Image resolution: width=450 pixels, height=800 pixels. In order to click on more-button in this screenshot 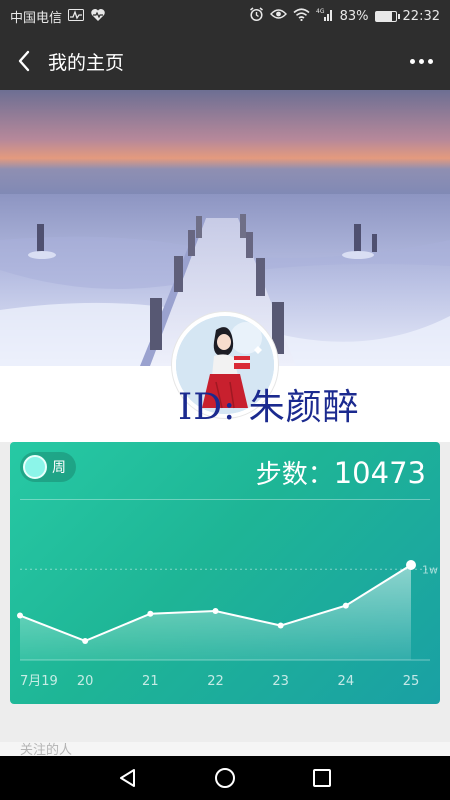, I will do `click(421, 61)`.